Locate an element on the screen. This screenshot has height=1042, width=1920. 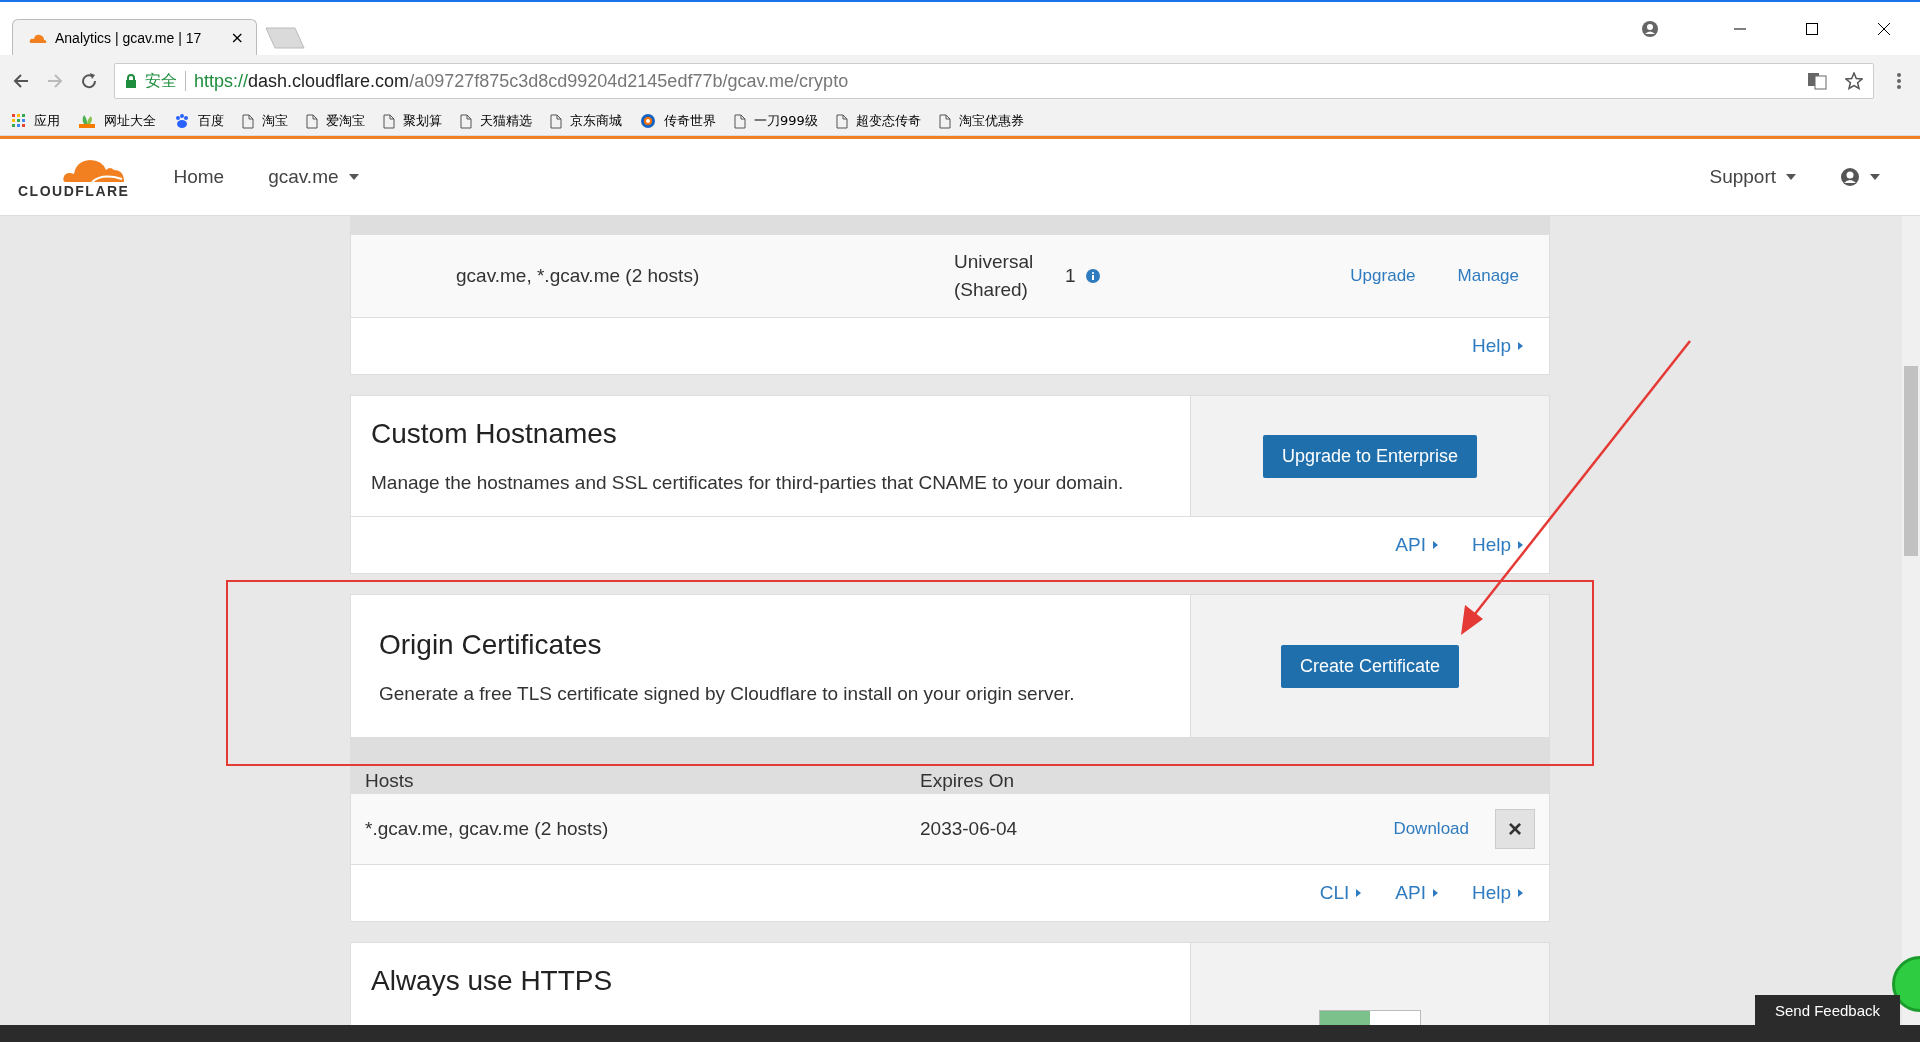
type-cell-text: Universal (Shared) is located at coordinates (994, 276).